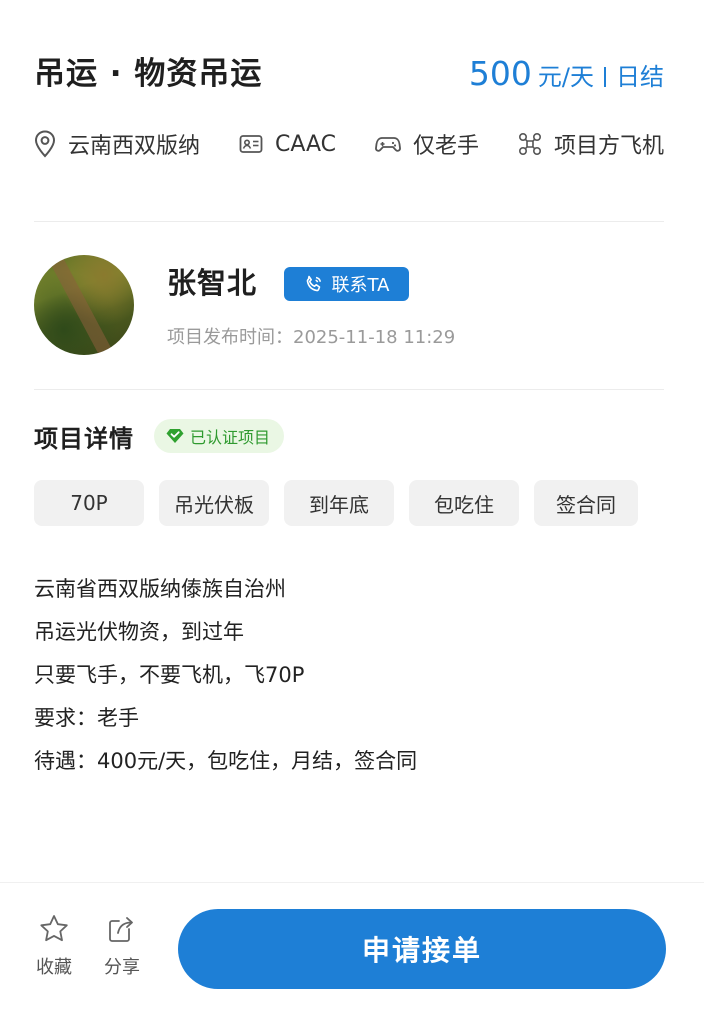 Image resolution: width=704 pixels, height=1024 pixels. Describe the element at coordinates (212, 283) in the screenshot. I see `poster-name: 张智北` at that location.